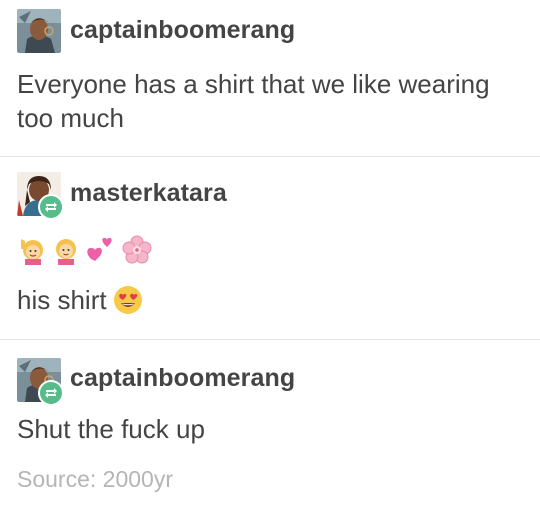 The width and height of the screenshot is (540, 509). What do you see at coordinates (127, 300) in the screenshot?
I see `heart-eyes-emoji` at bounding box center [127, 300].